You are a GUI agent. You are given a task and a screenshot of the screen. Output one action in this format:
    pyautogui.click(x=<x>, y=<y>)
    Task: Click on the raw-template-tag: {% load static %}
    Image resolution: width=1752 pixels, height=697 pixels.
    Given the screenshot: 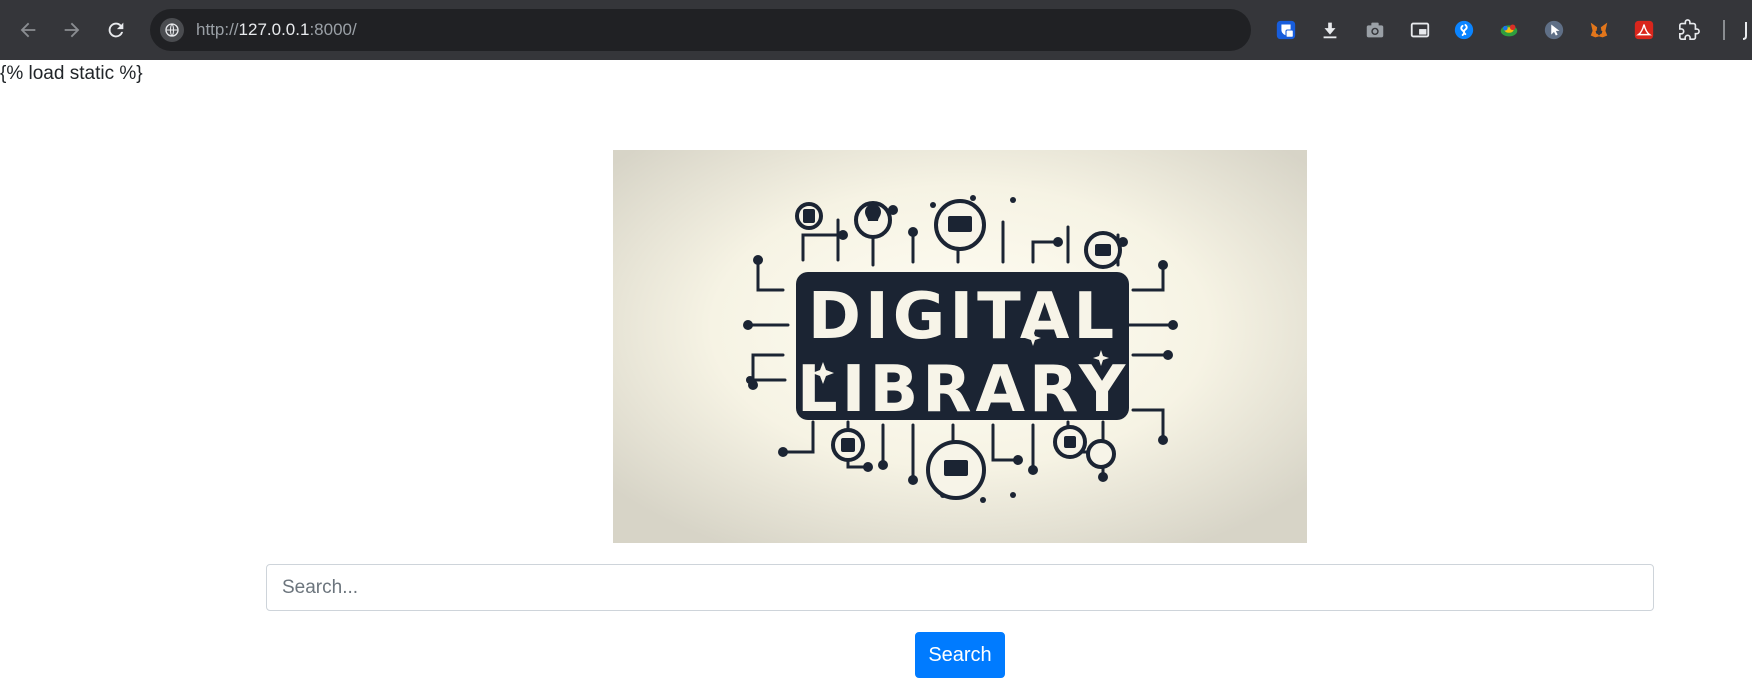 What is the action you would take?
    pyautogui.click(x=71, y=73)
    